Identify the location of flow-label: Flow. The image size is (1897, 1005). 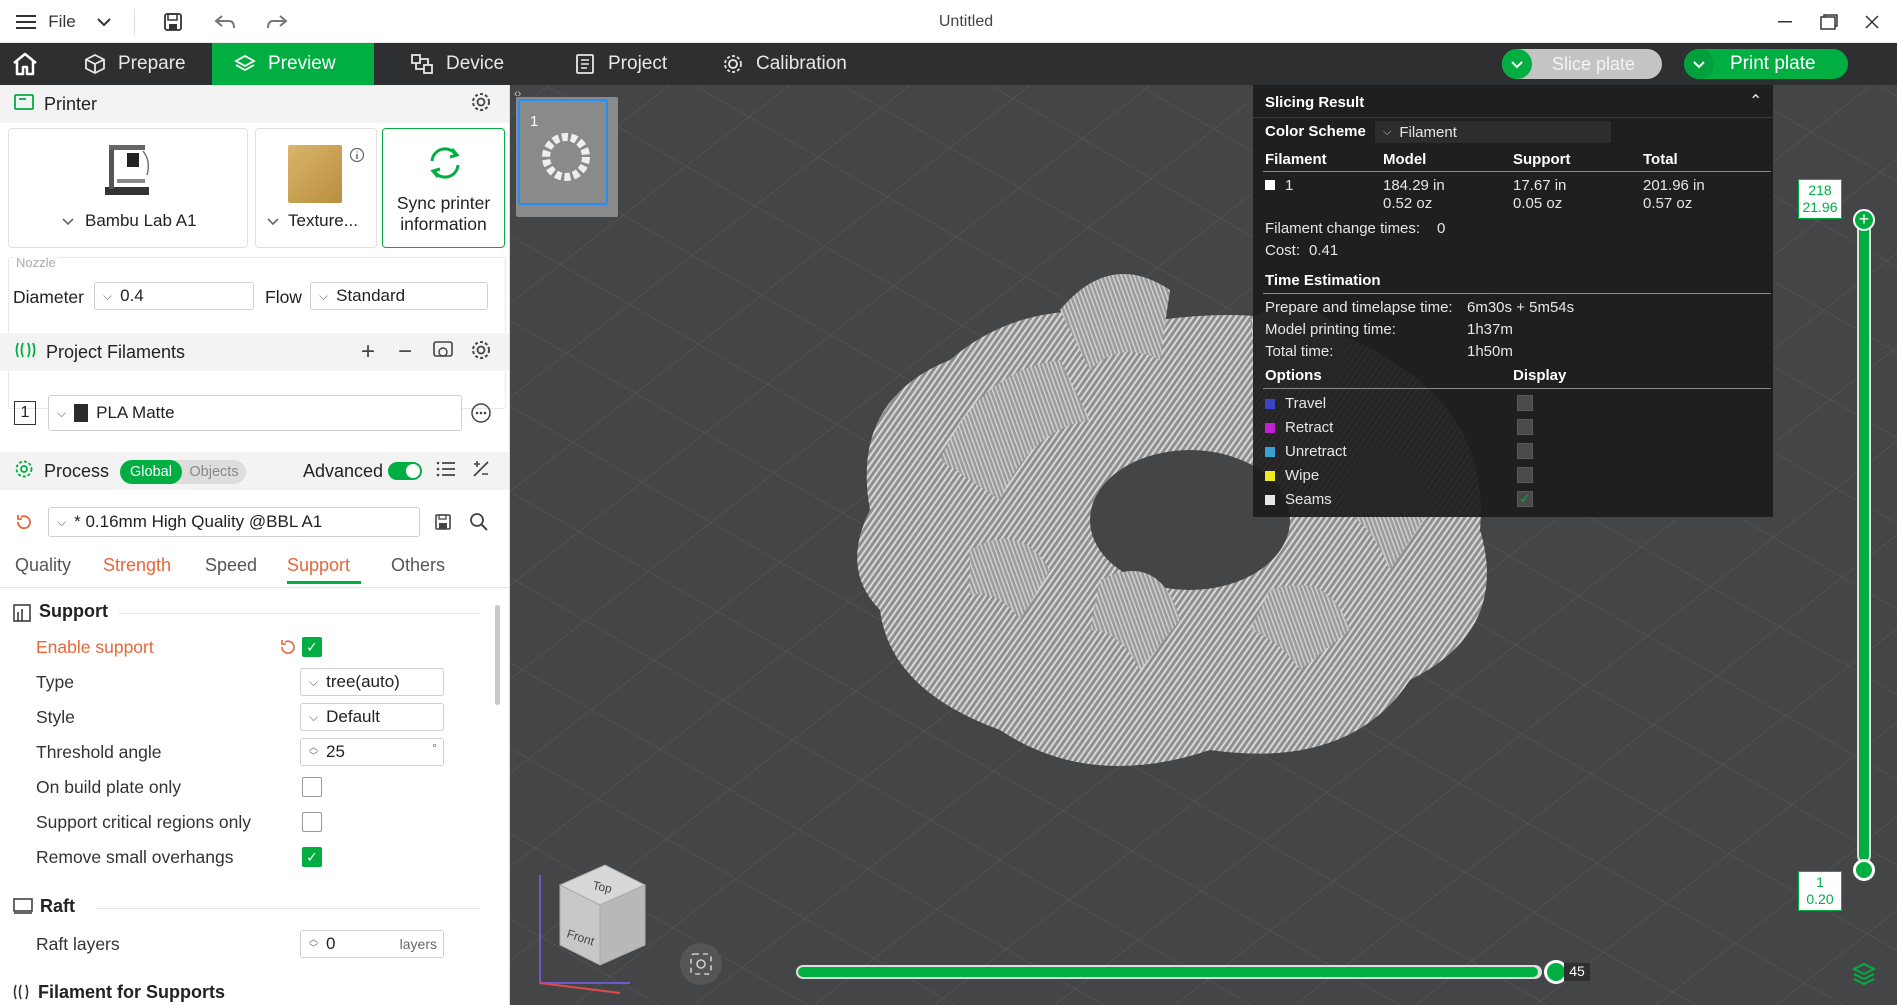
(283, 297).